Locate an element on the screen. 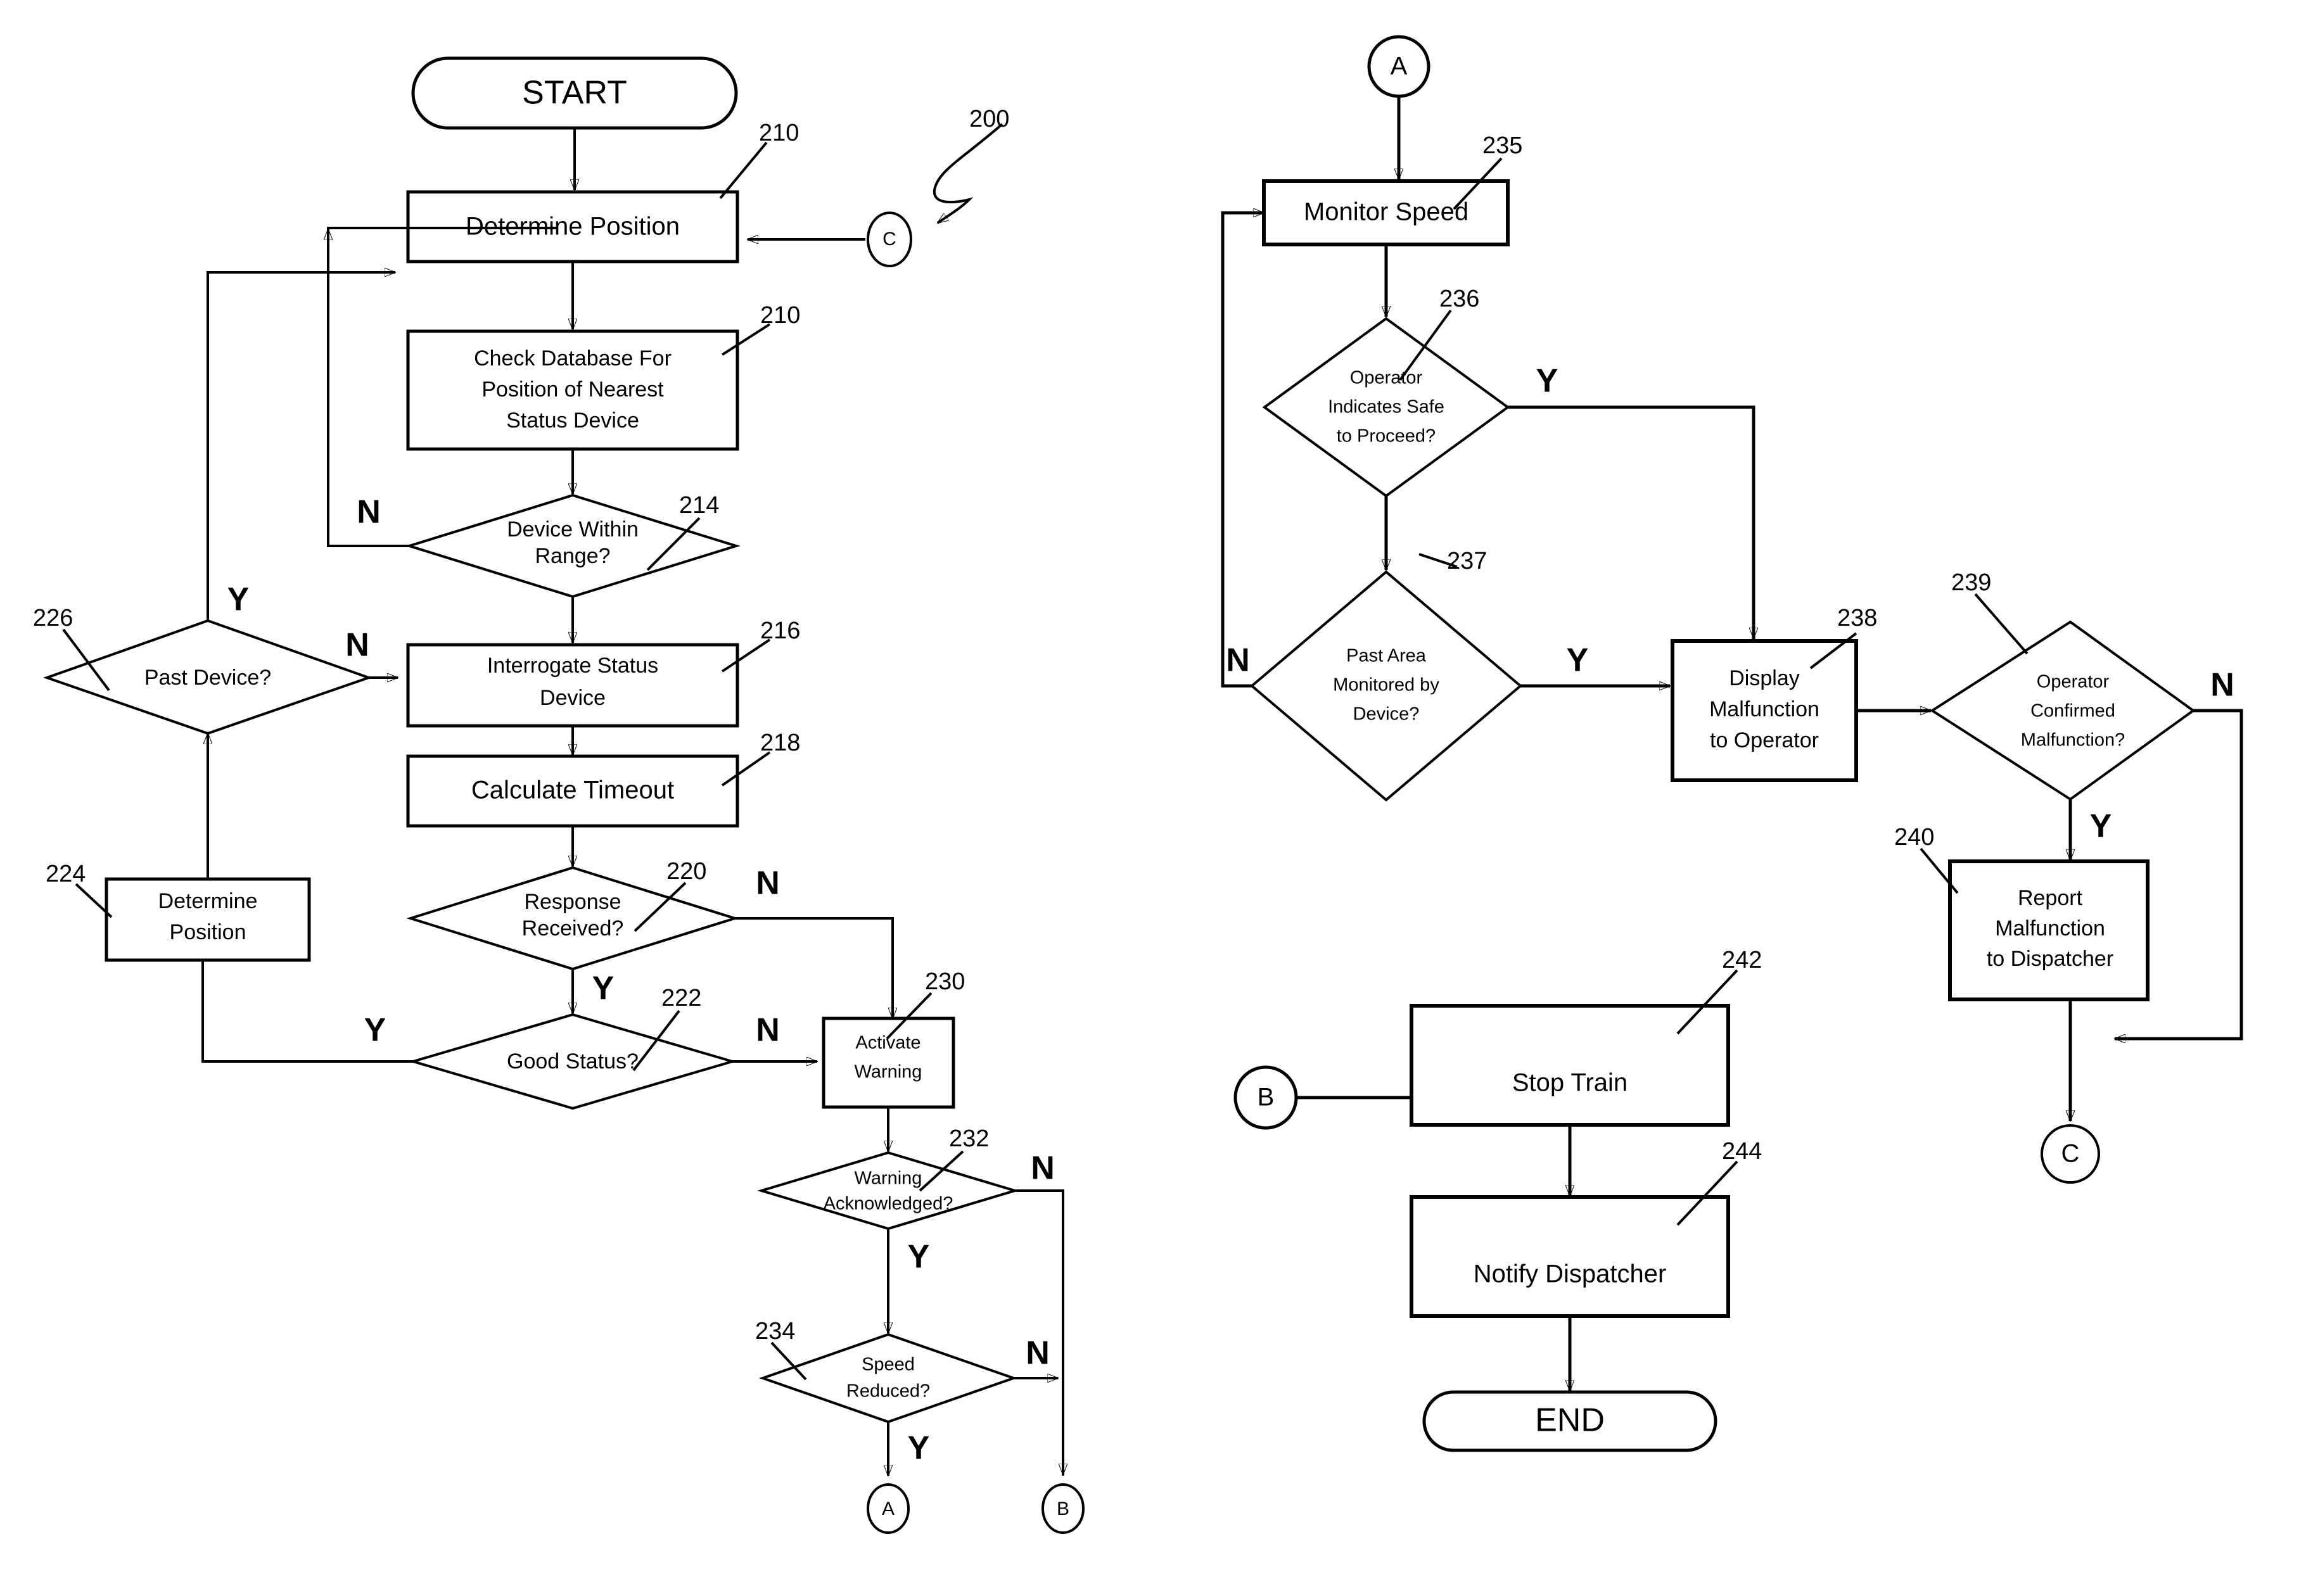 The height and width of the screenshot is (1596, 2306). operator-confirmed-line3: Malfunction? is located at coordinates (2073, 740).